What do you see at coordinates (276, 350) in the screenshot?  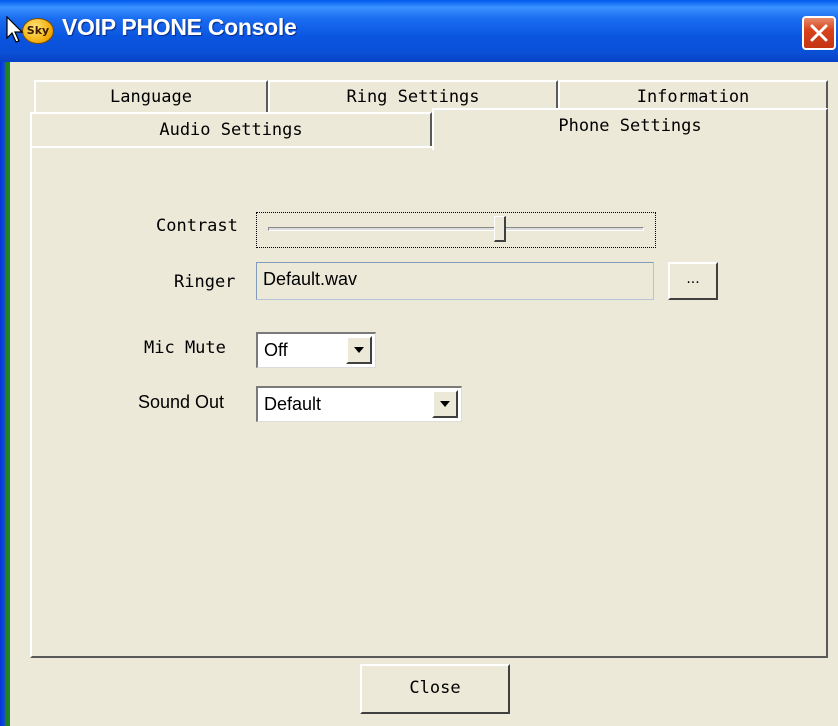 I see `mic-mute-value: Off` at bounding box center [276, 350].